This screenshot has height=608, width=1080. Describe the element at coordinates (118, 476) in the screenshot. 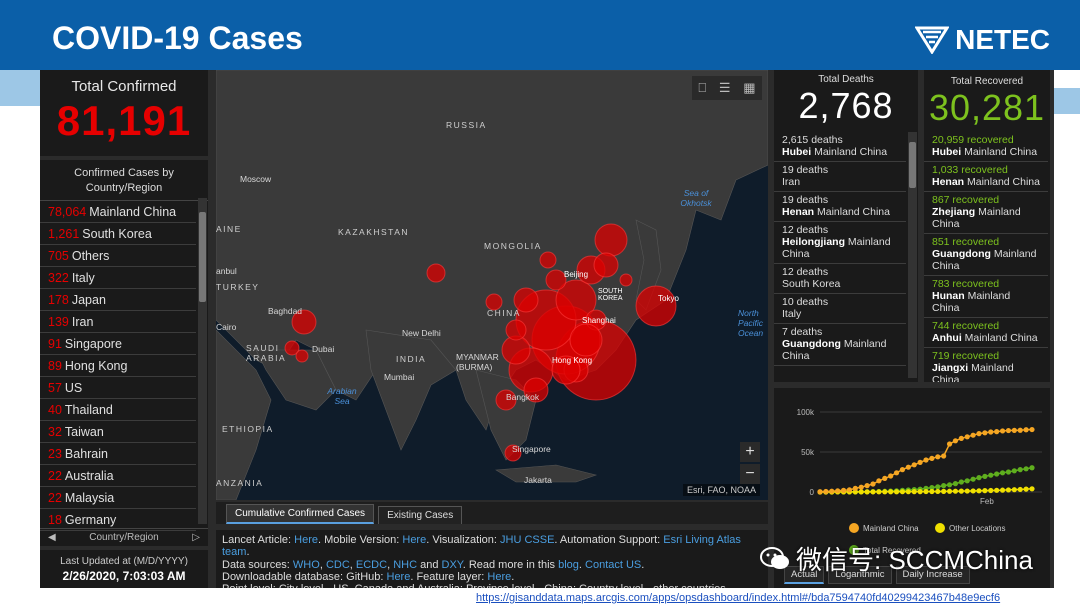

I see `country-row: 22 Australia` at that location.